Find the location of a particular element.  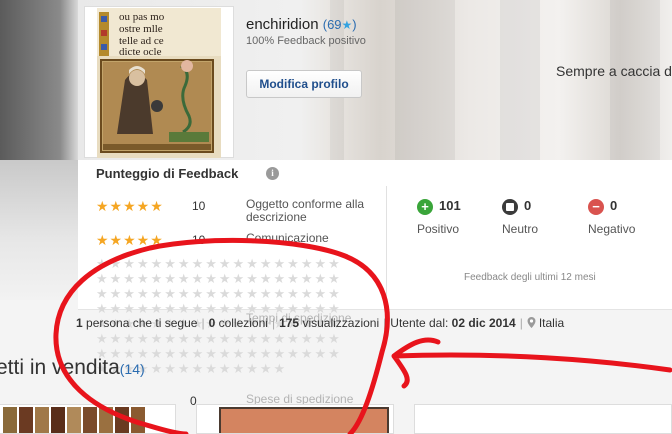

followers-label: persona che ti segue is located at coordinates (140, 323).